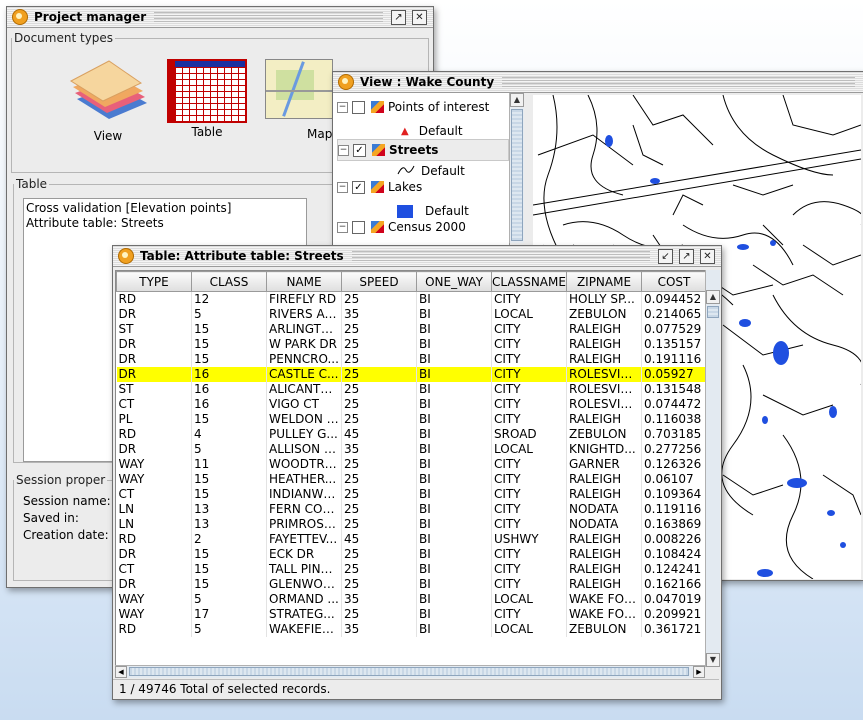 This screenshot has width=863, height=720. Describe the element at coordinates (108, 103) in the screenshot. I see `doc-type-view: View` at that location.